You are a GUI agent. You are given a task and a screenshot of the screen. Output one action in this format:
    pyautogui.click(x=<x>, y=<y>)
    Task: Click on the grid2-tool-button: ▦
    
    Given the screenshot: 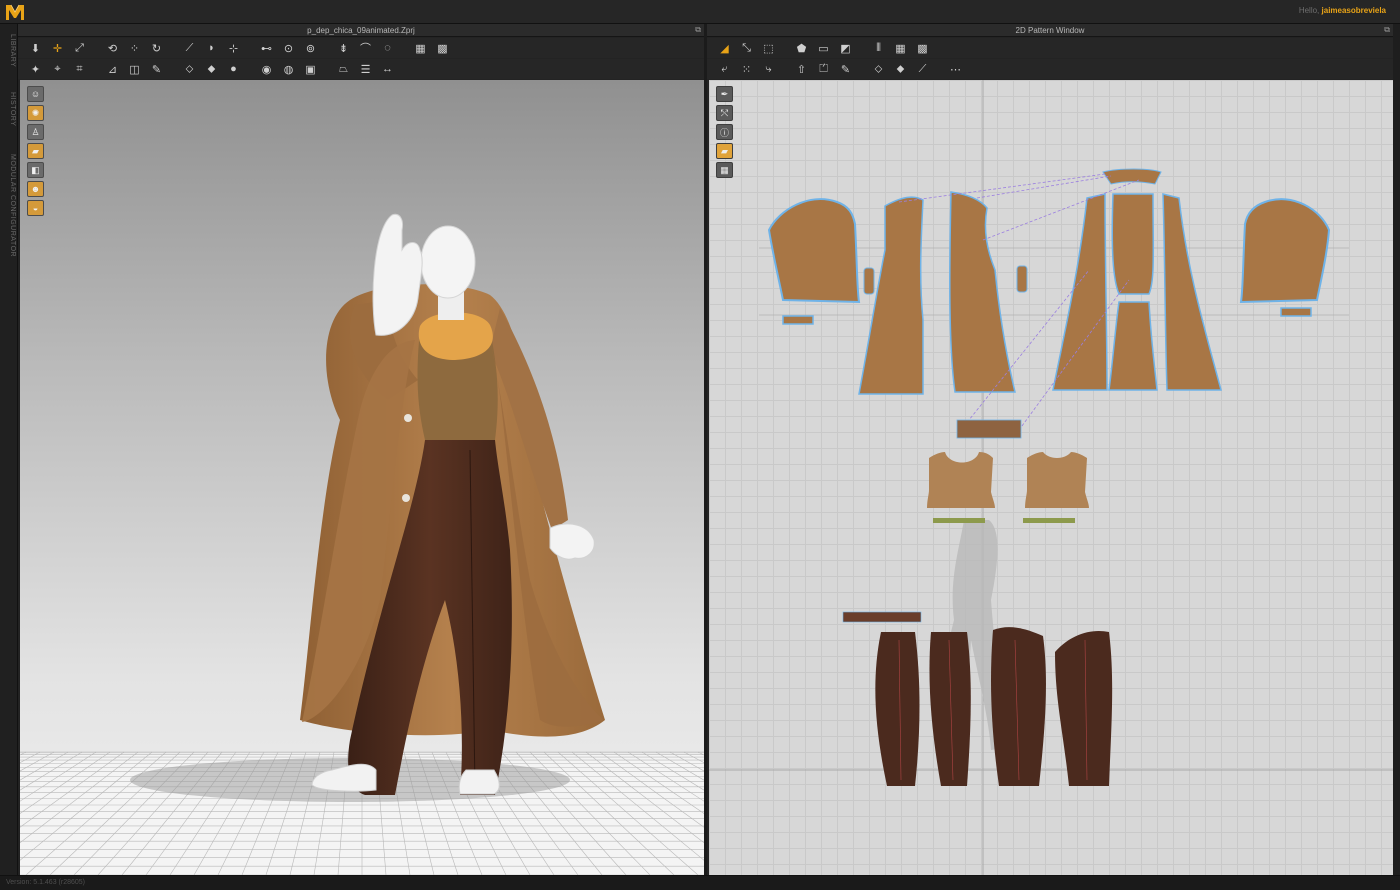 What is the action you would take?
    pyautogui.click(x=900, y=48)
    